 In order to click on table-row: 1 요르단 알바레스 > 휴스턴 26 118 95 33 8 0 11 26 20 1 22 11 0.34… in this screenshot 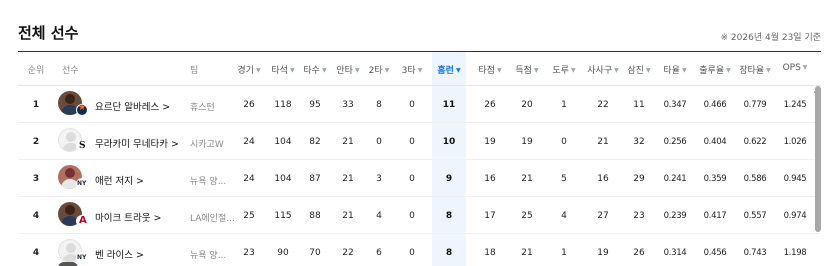, I will do `click(419, 104)`.